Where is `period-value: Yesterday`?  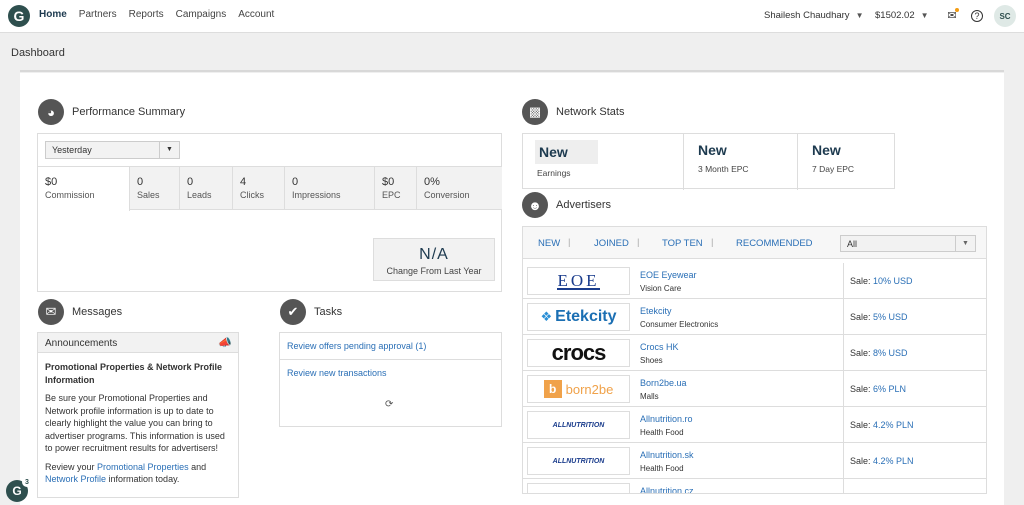
period-value: Yesterday is located at coordinates (72, 150).